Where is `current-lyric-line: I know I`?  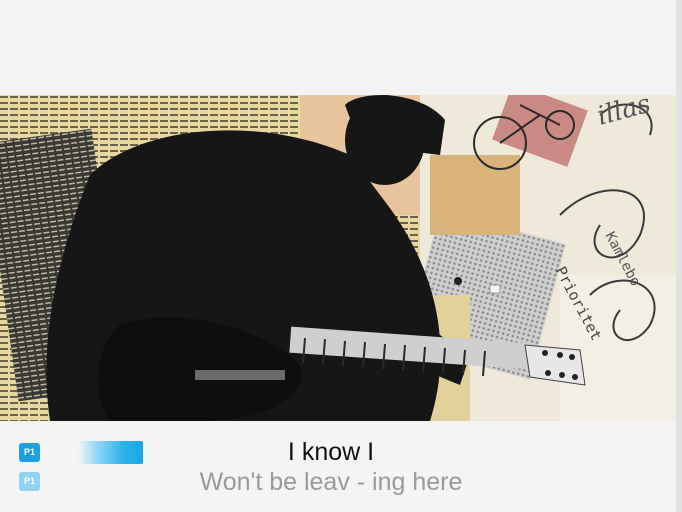 current-lyric-line: I know I is located at coordinates (331, 452).